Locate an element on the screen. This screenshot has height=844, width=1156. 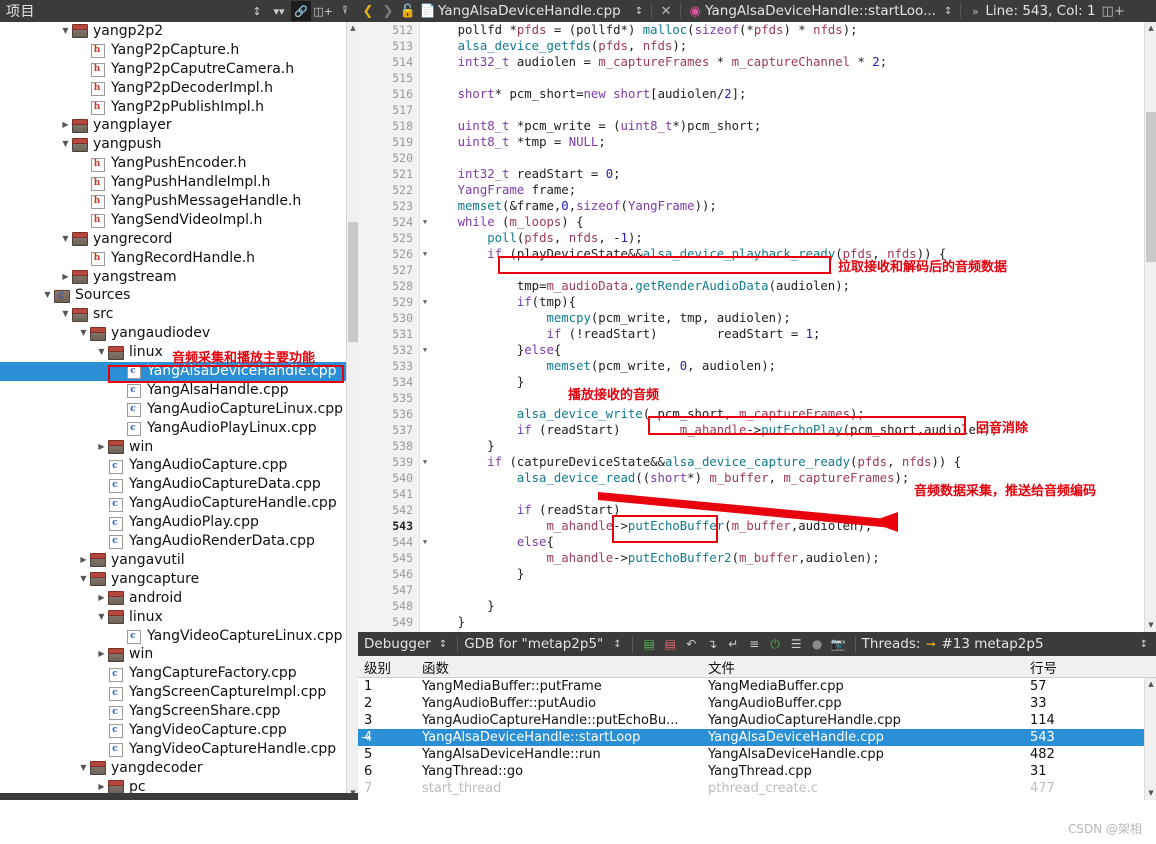
tree-item: ▼ yangdecoder is located at coordinates (173, 768).